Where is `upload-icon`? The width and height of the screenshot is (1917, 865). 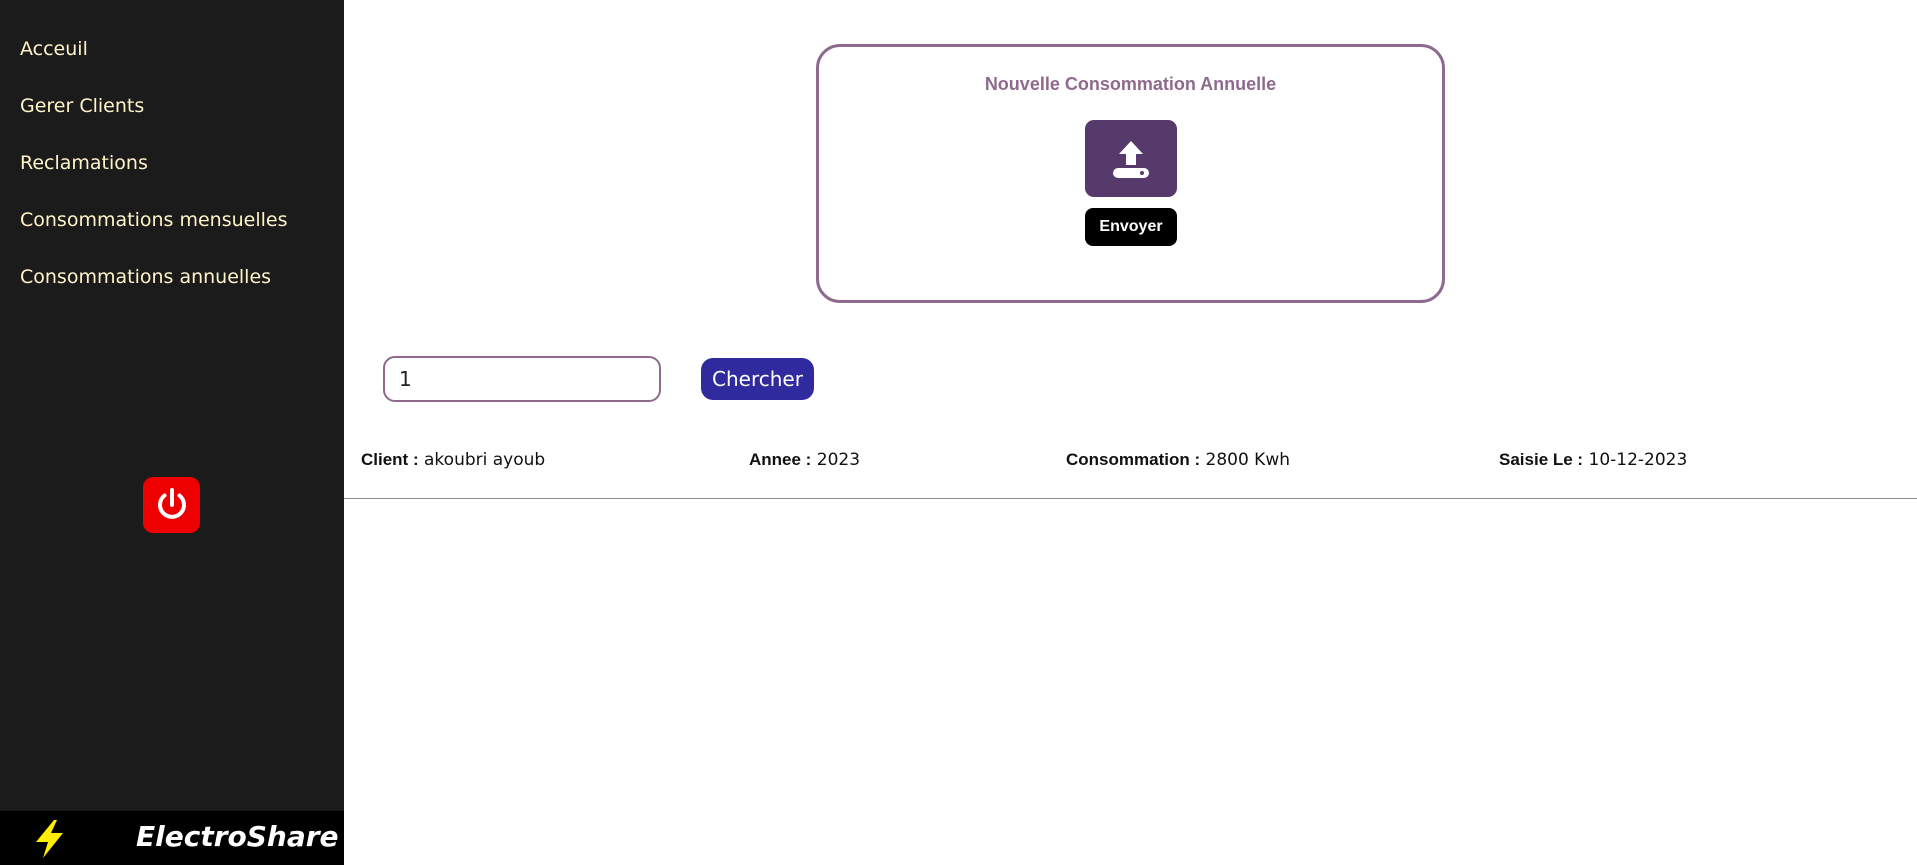 upload-icon is located at coordinates (1131, 159).